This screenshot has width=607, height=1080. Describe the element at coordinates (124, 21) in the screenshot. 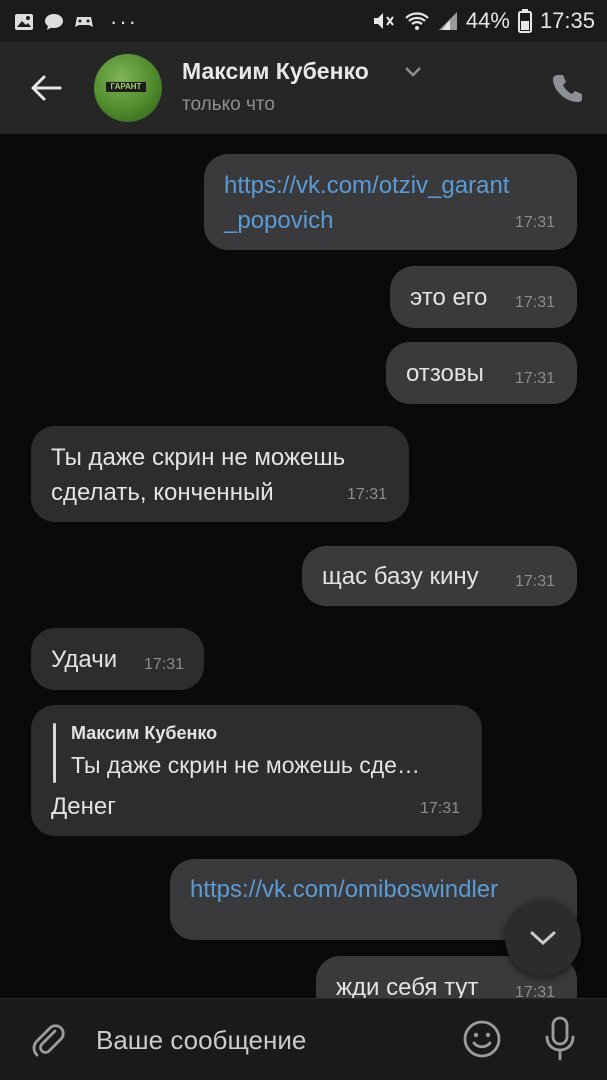

I see `more-notifications: ···` at that location.